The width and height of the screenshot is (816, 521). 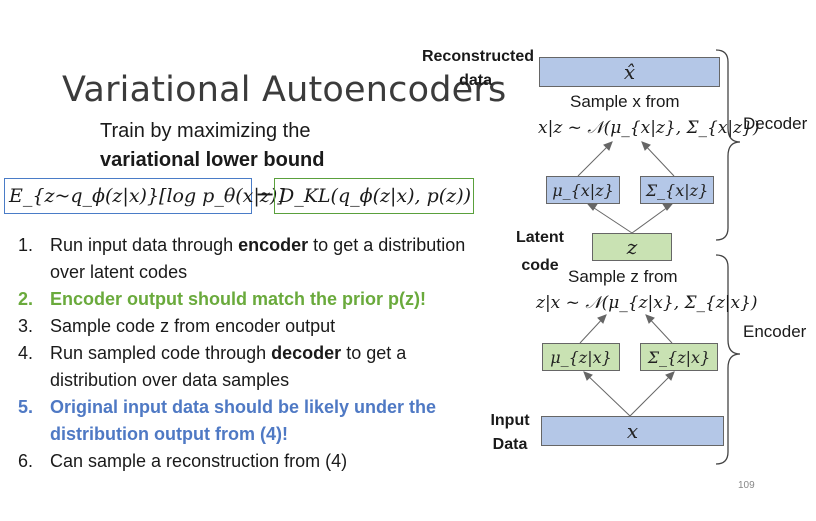 I want to click on xhat-symbol: x̂, so click(x=629, y=72).